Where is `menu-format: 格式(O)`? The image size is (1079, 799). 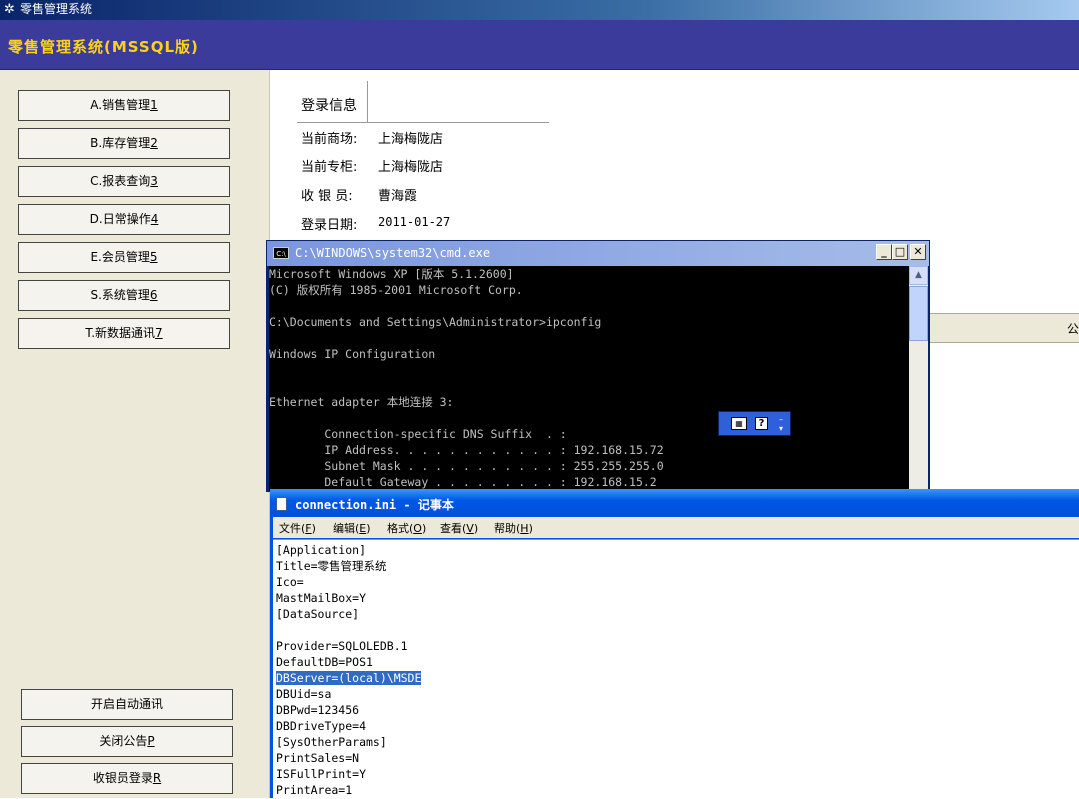
menu-format: 格式(O) is located at coordinates (406, 528).